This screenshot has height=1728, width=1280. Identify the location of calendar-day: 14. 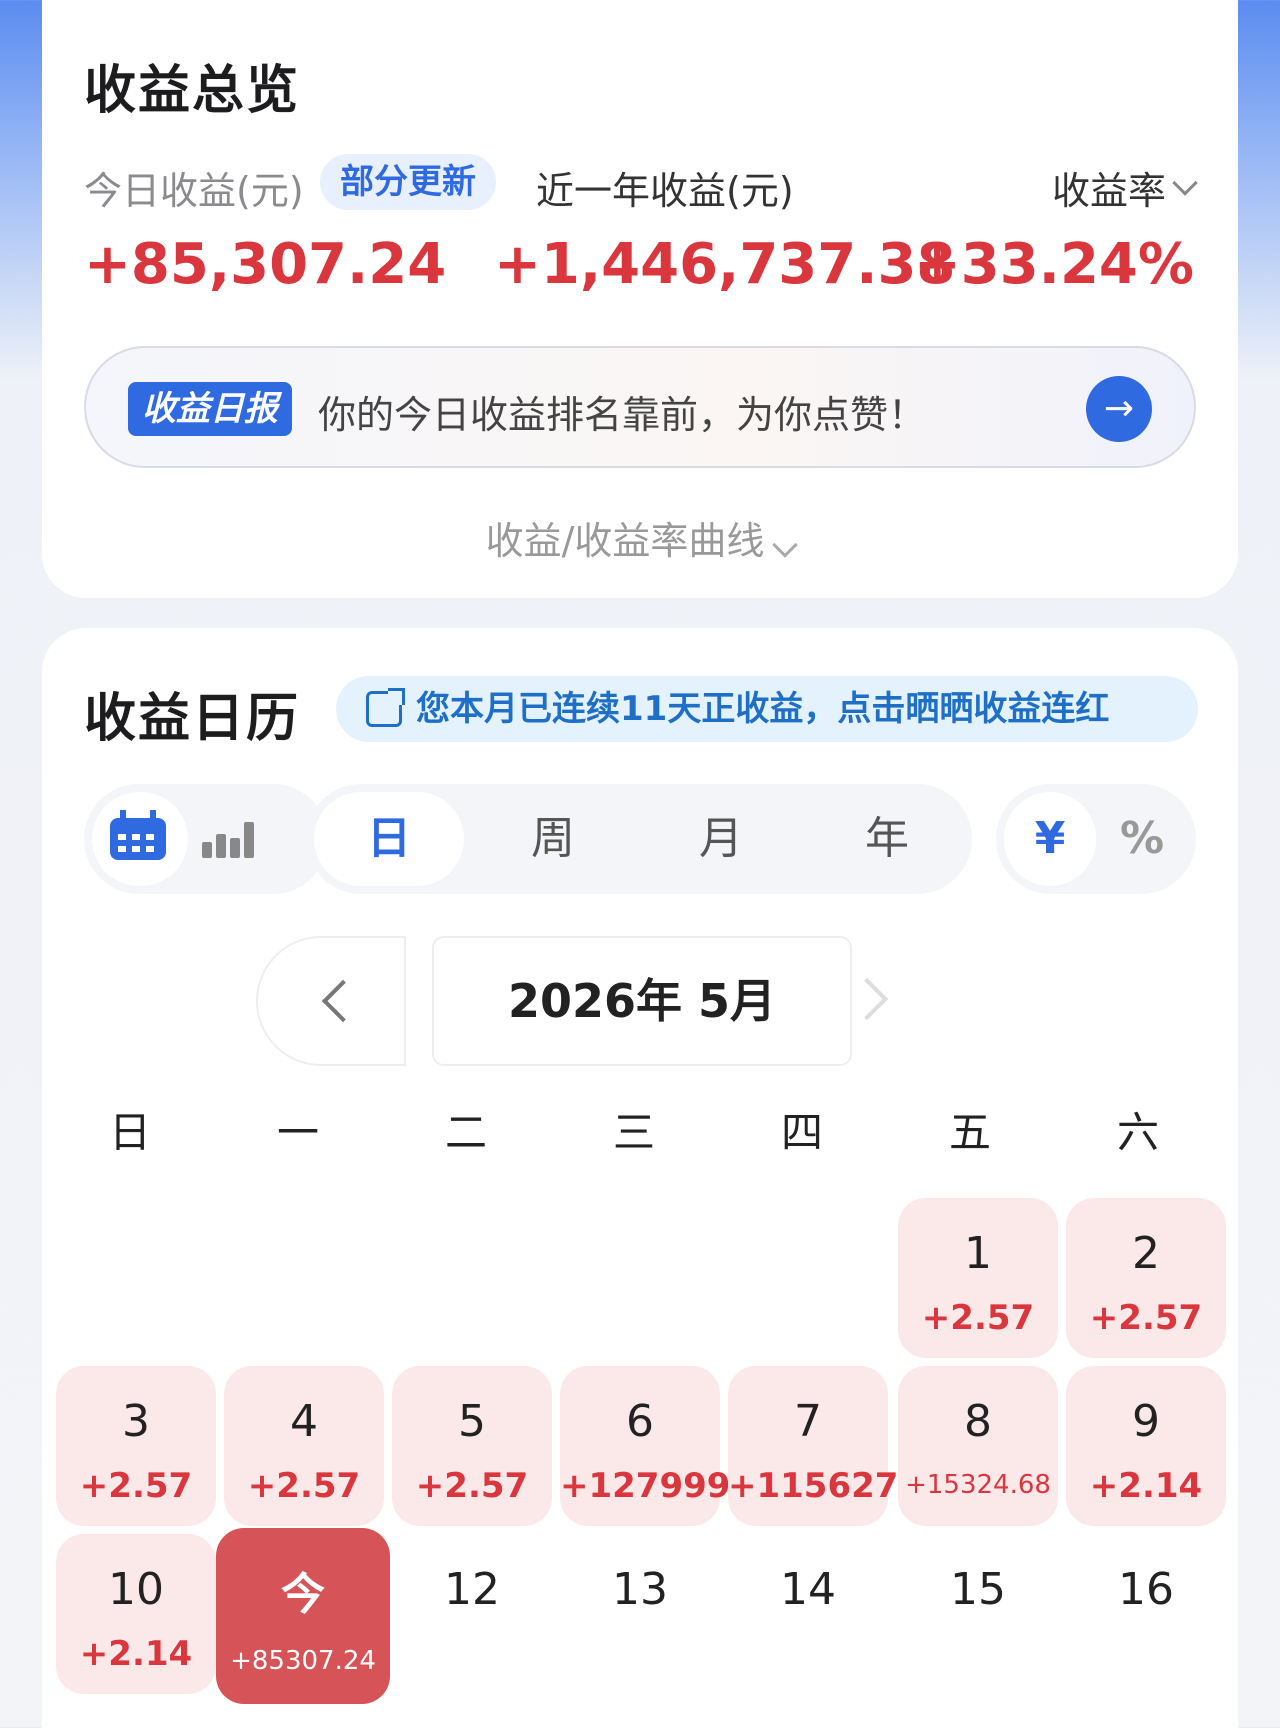
(808, 1614).